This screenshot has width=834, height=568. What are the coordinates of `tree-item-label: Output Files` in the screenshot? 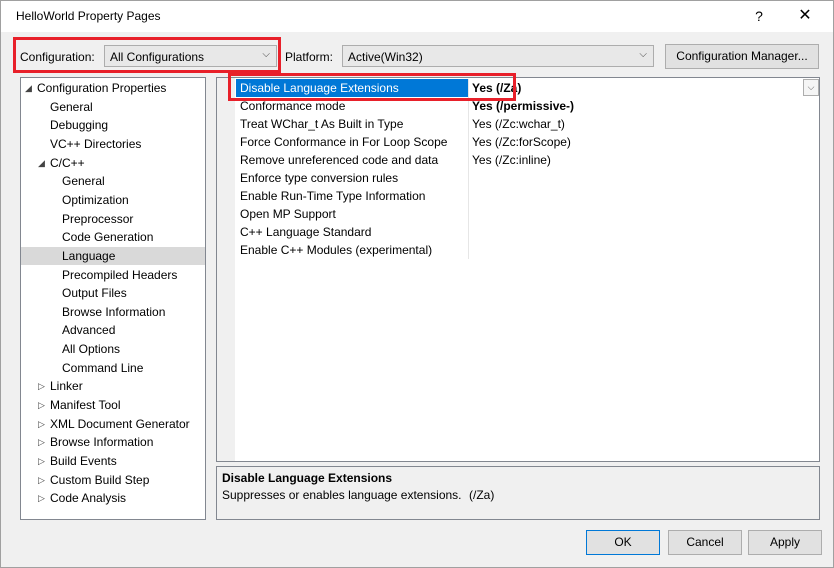 It's located at (94, 293).